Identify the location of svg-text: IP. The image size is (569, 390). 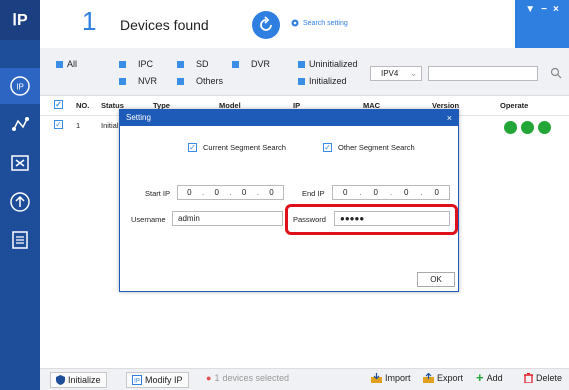
(20, 87).